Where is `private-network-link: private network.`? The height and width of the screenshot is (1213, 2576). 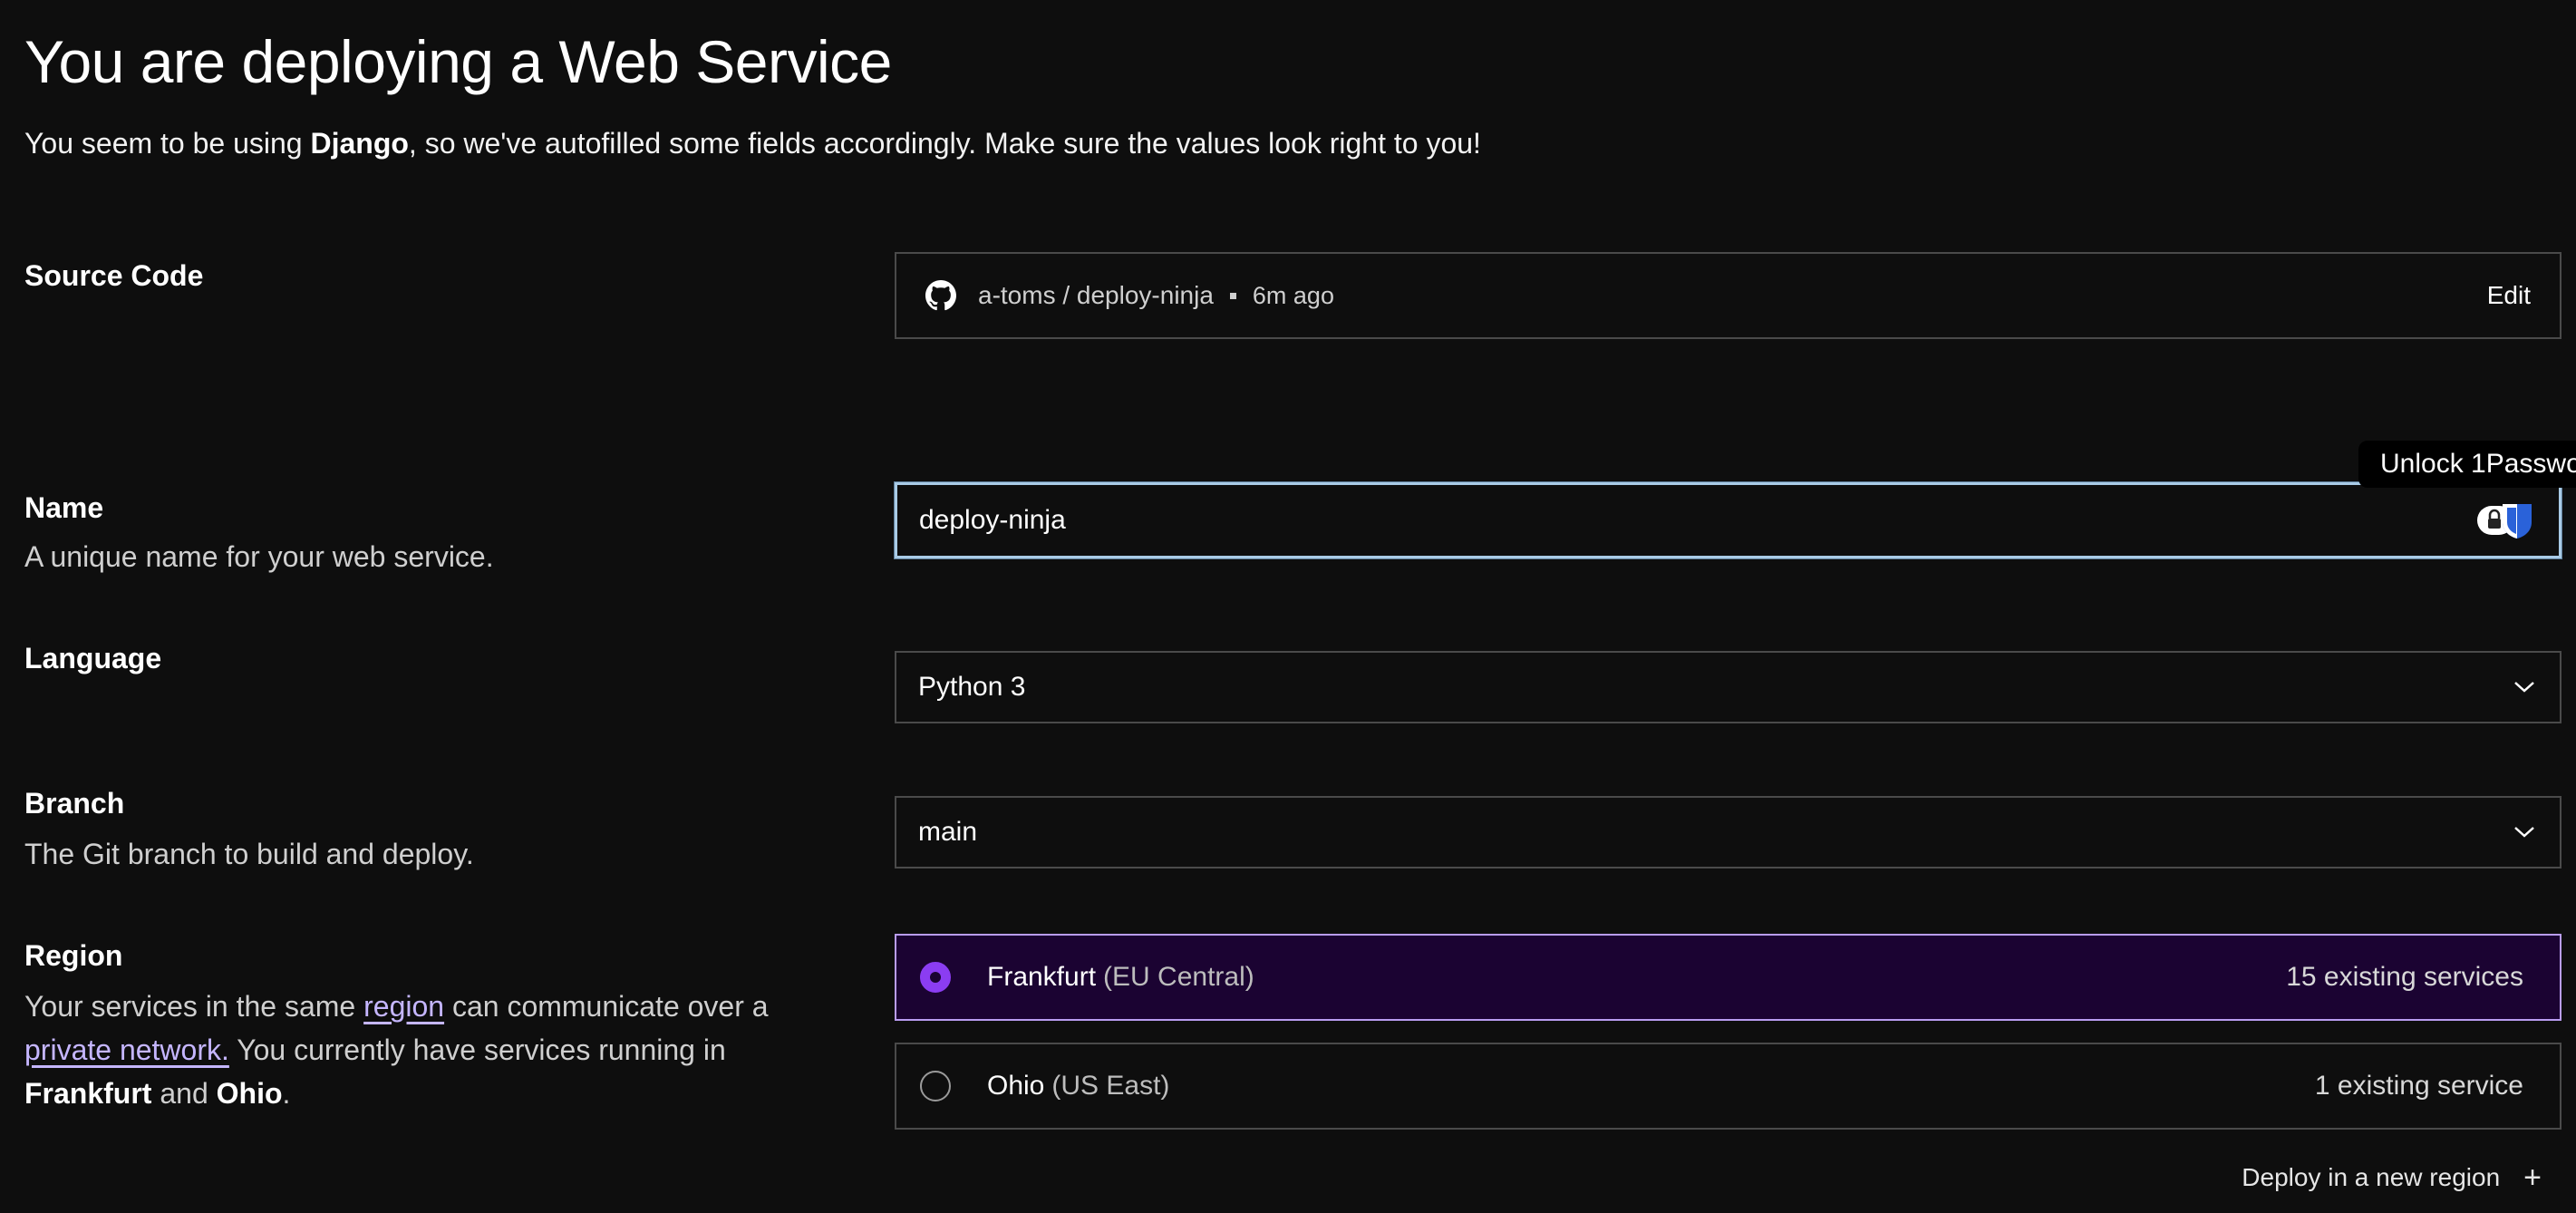 private-network-link: private network. is located at coordinates (126, 1050).